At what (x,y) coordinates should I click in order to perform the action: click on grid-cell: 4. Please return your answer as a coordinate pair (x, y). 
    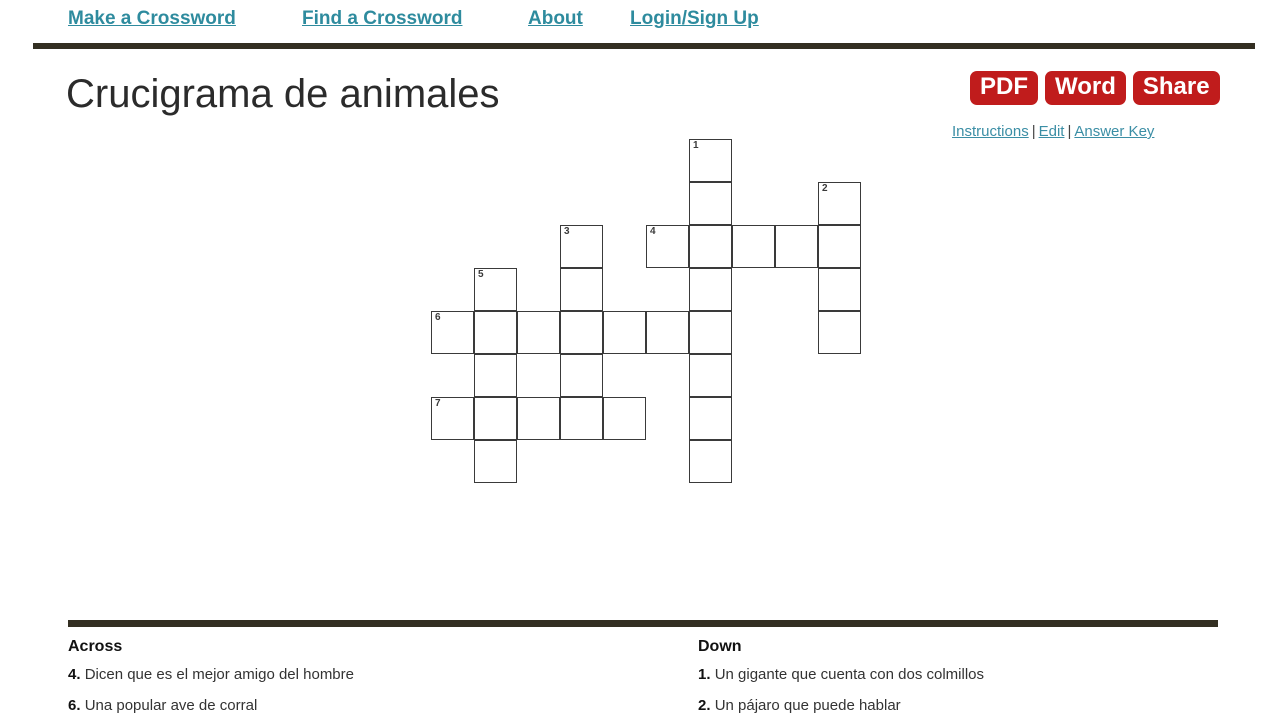
    Looking at the image, I should click on (667, 246).